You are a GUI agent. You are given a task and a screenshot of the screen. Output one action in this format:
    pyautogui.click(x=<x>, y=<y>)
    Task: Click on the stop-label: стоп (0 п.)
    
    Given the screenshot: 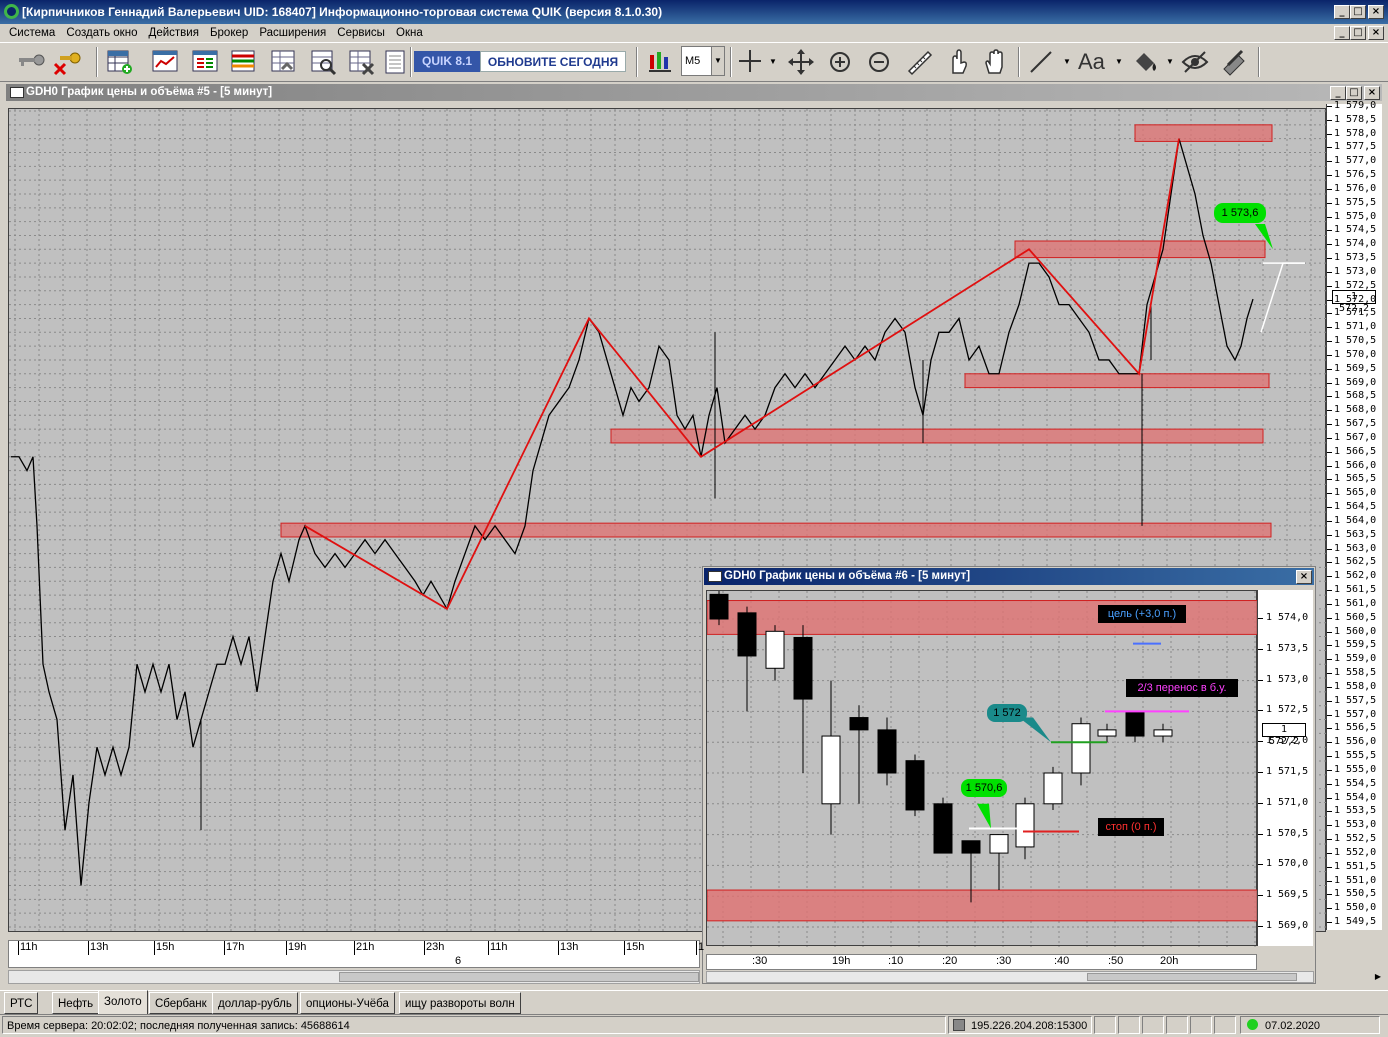 What is the action you would take?
    pyautogui.click(x=1131, y=827)
    